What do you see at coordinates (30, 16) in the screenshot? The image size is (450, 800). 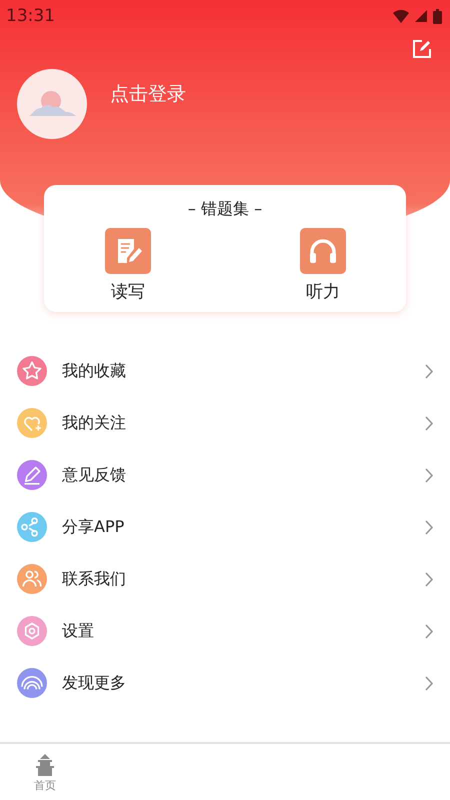 I see `status-time: 13:31` at bounding box center [30, 16].